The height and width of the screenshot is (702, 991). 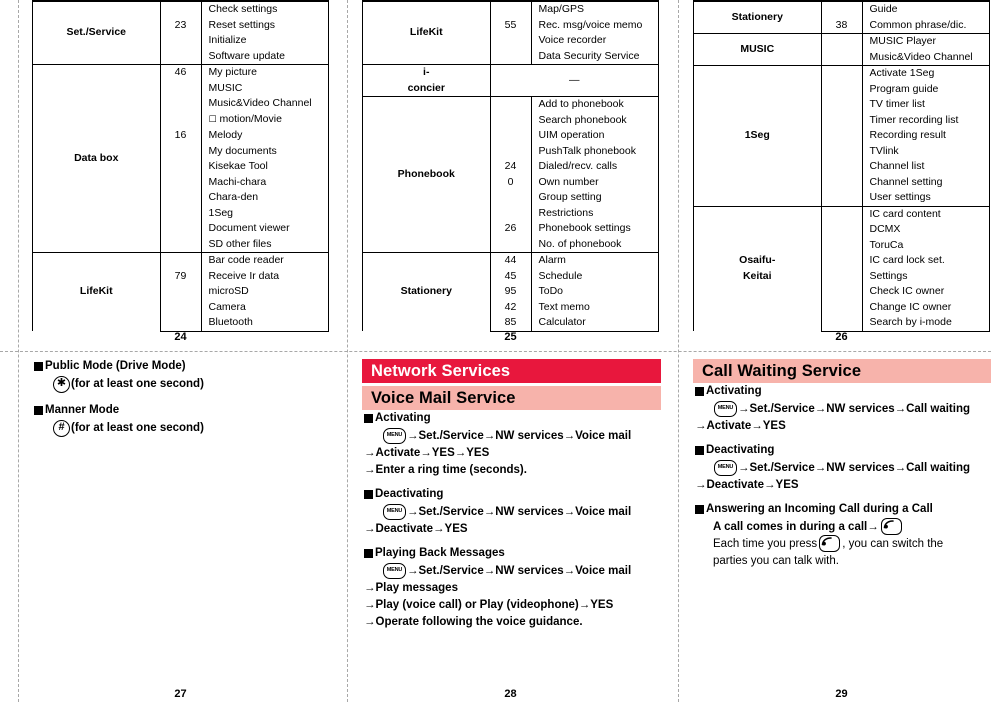 What do you see at coordinates (906, 181) in the screenshot?
I see `menu-item-label: Channel setting` at bounding box center [906, 181].